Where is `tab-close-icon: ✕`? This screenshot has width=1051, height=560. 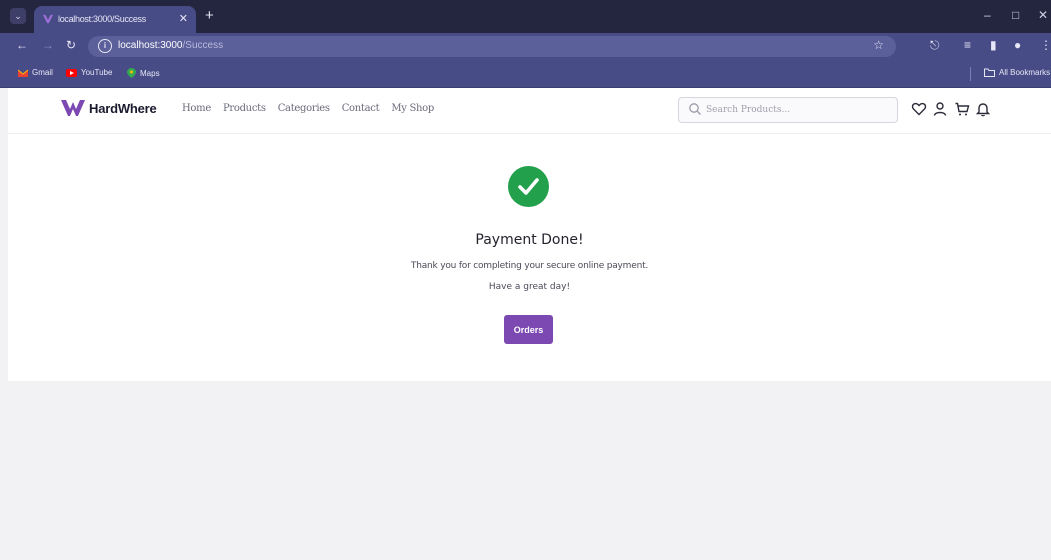
tab-close-icon: ✕ is located at coordinates (183, 18).